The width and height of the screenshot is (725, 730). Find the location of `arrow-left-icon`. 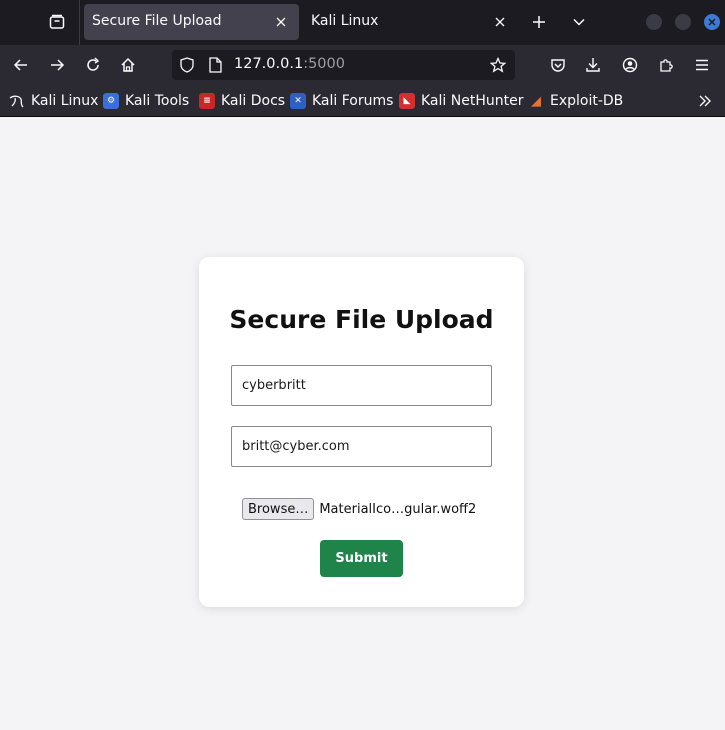

arrow-left-icon is located at coordinates (20, 65).